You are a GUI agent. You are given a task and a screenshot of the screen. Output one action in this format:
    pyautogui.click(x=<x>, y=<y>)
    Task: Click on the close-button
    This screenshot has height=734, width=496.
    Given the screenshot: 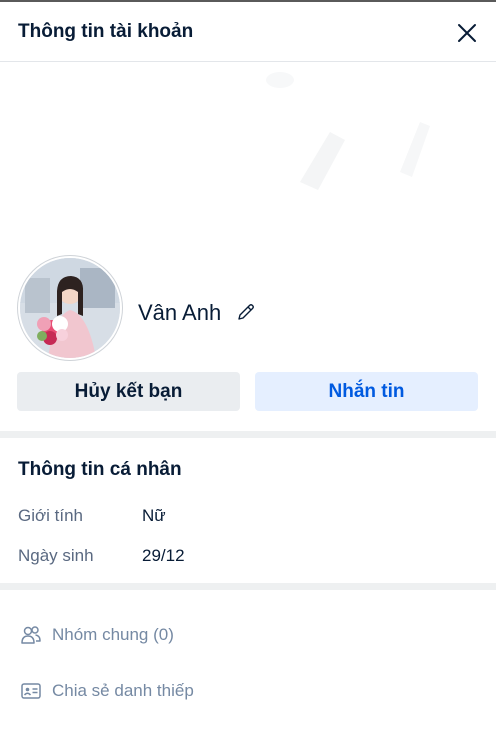 What is the action you would take?
    pyautogui.click(x=467, y=33)
    